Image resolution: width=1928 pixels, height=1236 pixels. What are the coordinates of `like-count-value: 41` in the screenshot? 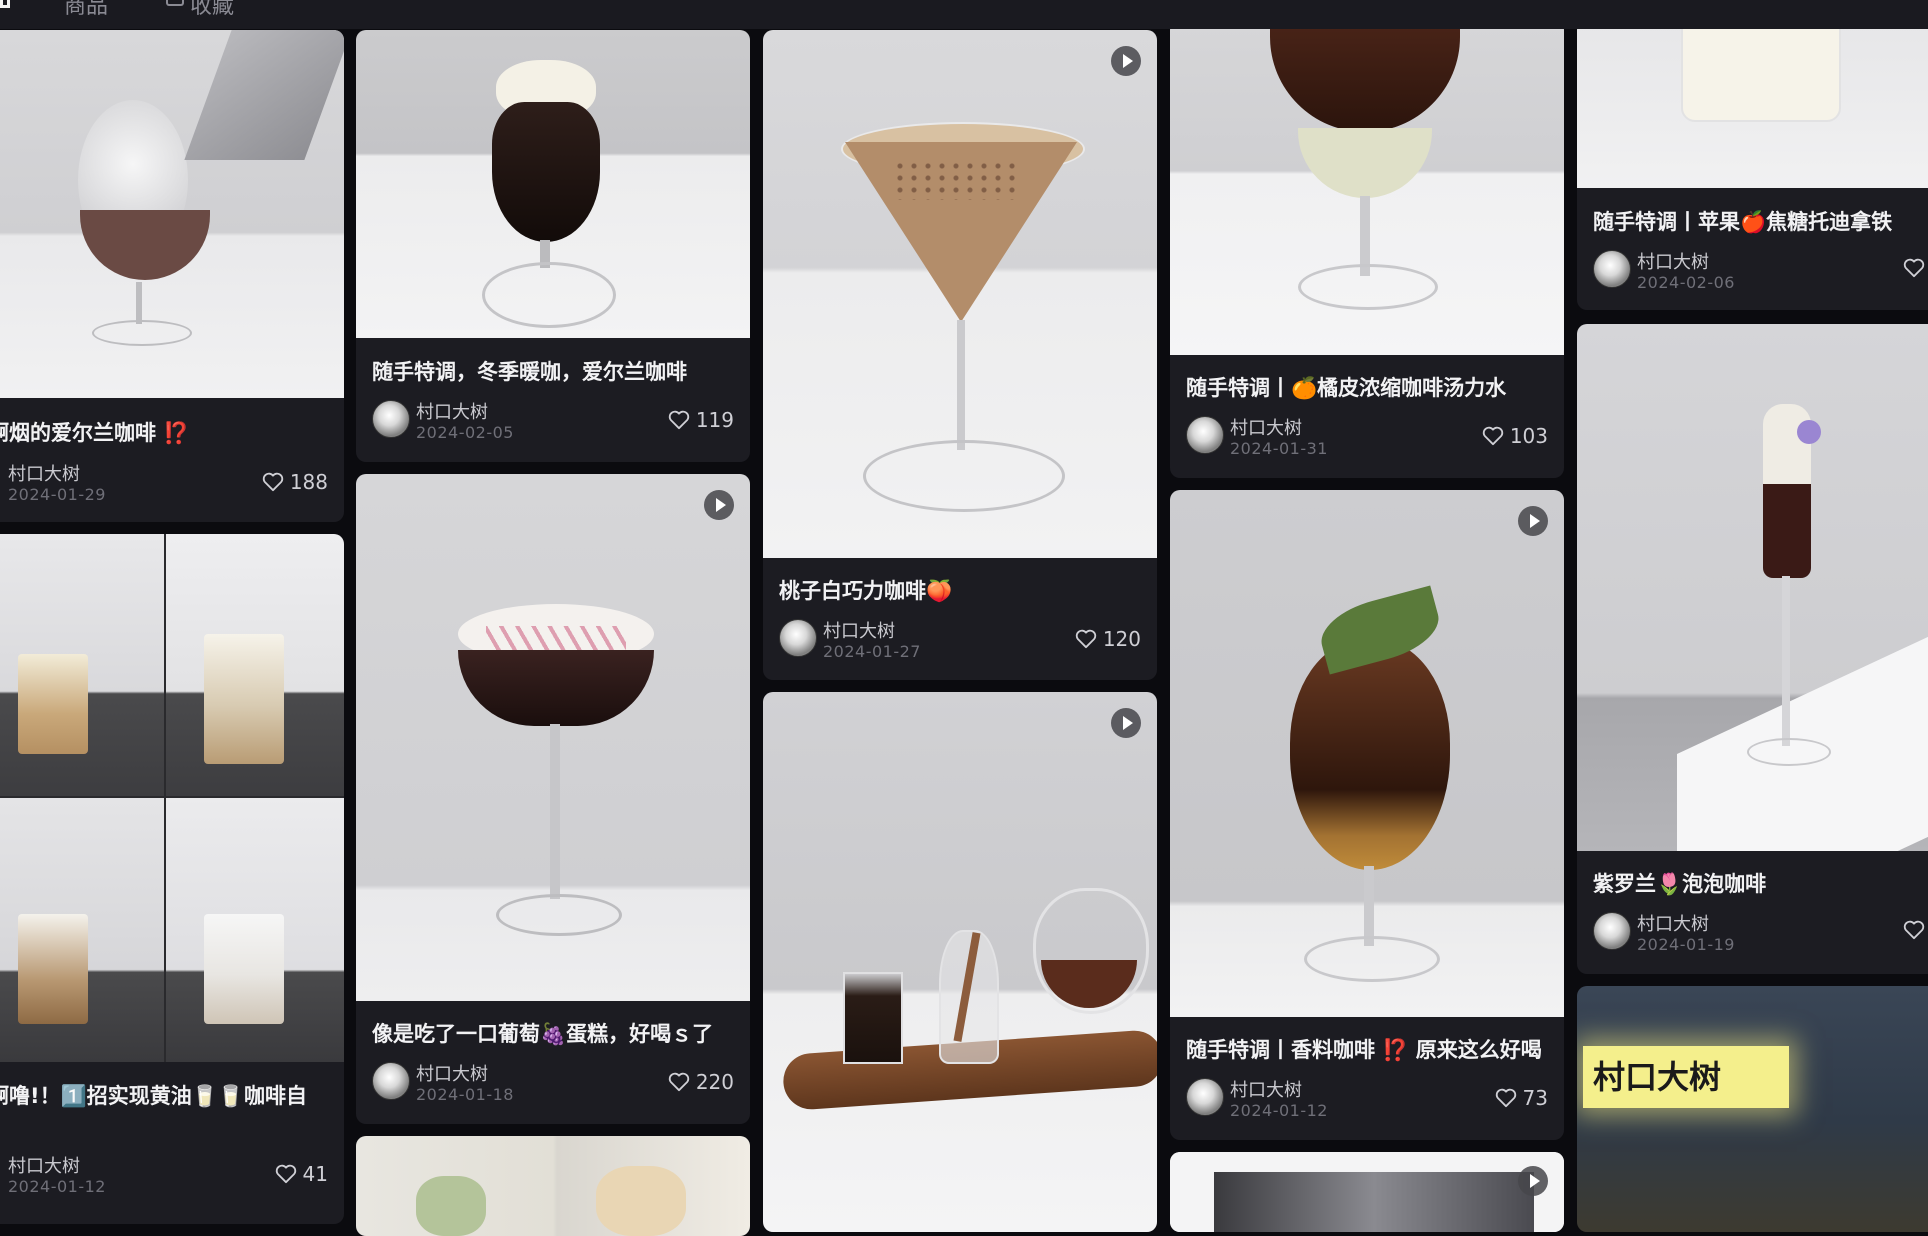 It's located at (315, 1174).